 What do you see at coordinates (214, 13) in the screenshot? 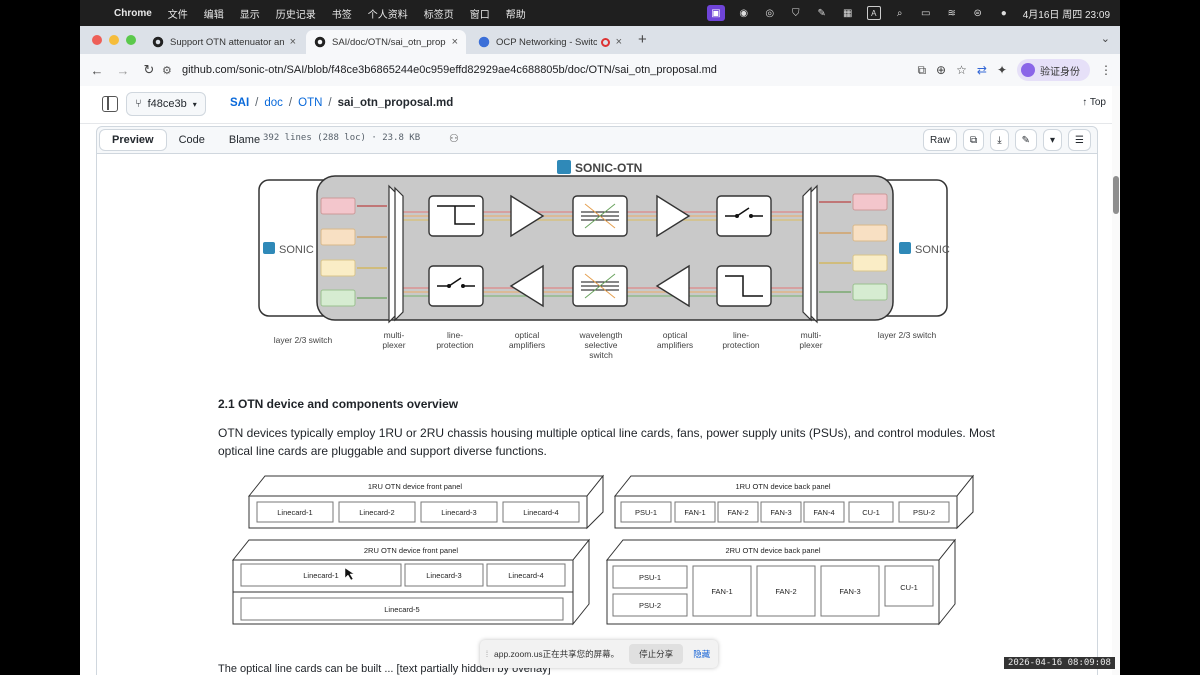
I see `menu-edit: 编辑` at bounding box center [214, 13].